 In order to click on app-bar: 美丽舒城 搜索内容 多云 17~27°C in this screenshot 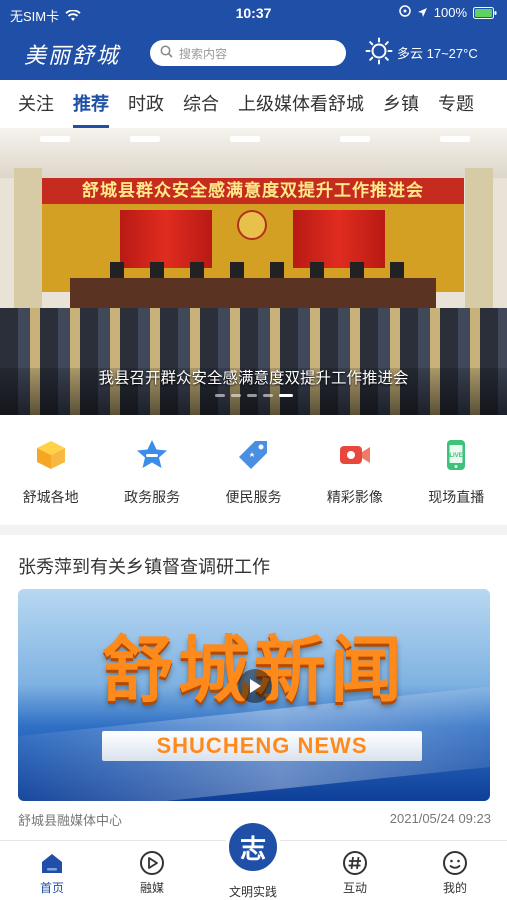, I will do `click(253, 54)`.